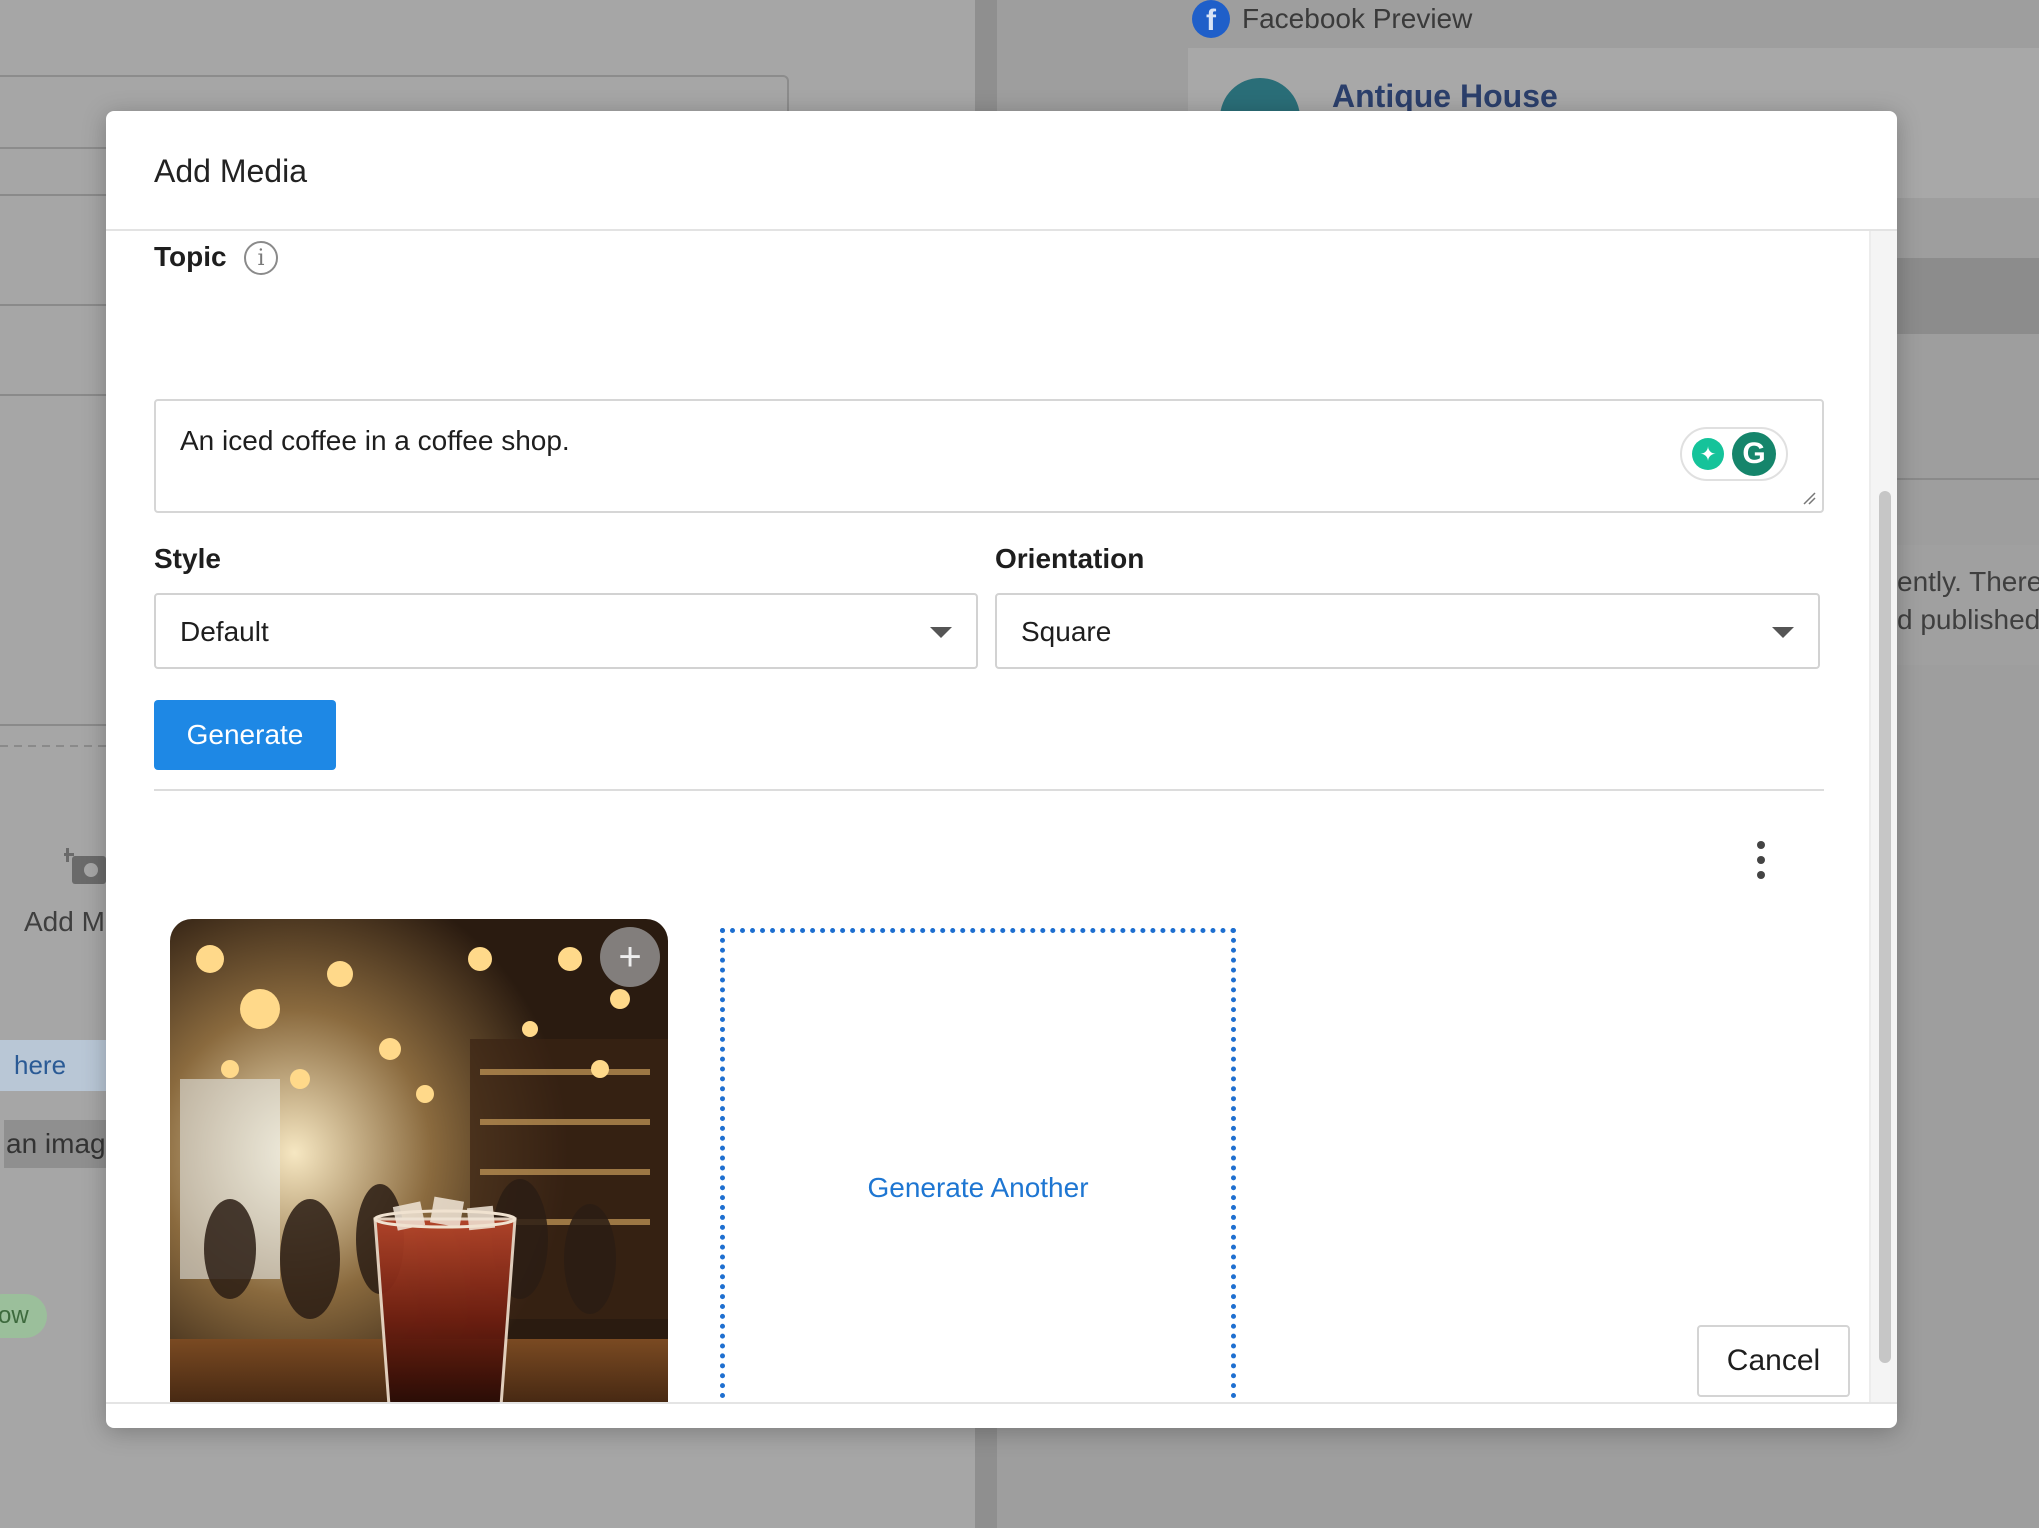 This screenshot has width=2039, height=1528. I want to click on facebook-preview-header: f Facebook Preview, so click(1332, 19).